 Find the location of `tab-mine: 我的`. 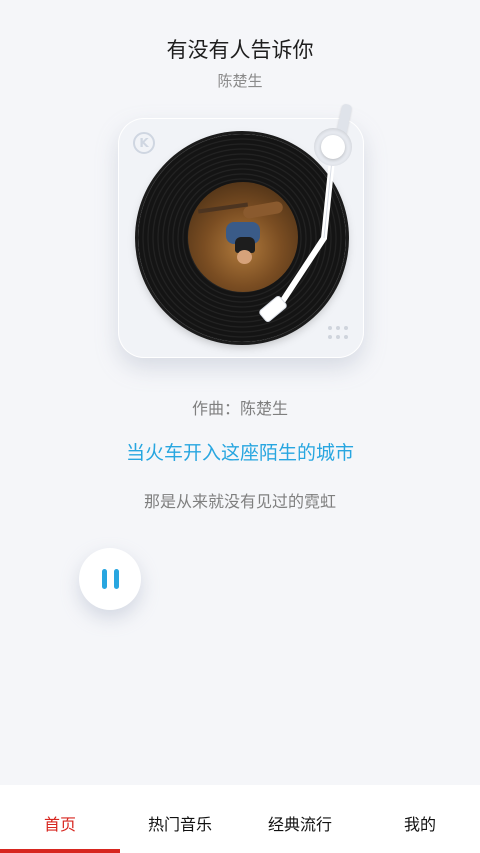

tab-mine: 我的 is located at coordinates (420, 819).